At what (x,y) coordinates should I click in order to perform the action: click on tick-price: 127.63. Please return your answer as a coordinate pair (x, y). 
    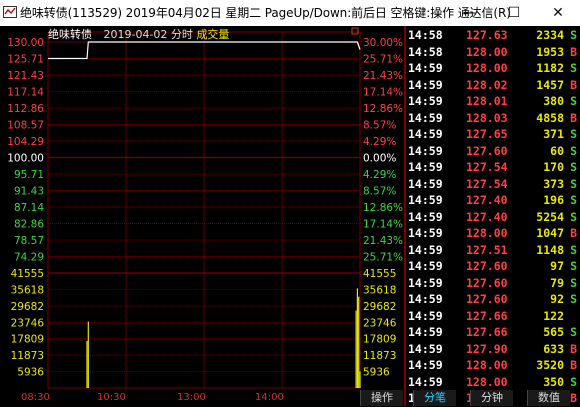
    Looking at the image, I should click on (487, 35).